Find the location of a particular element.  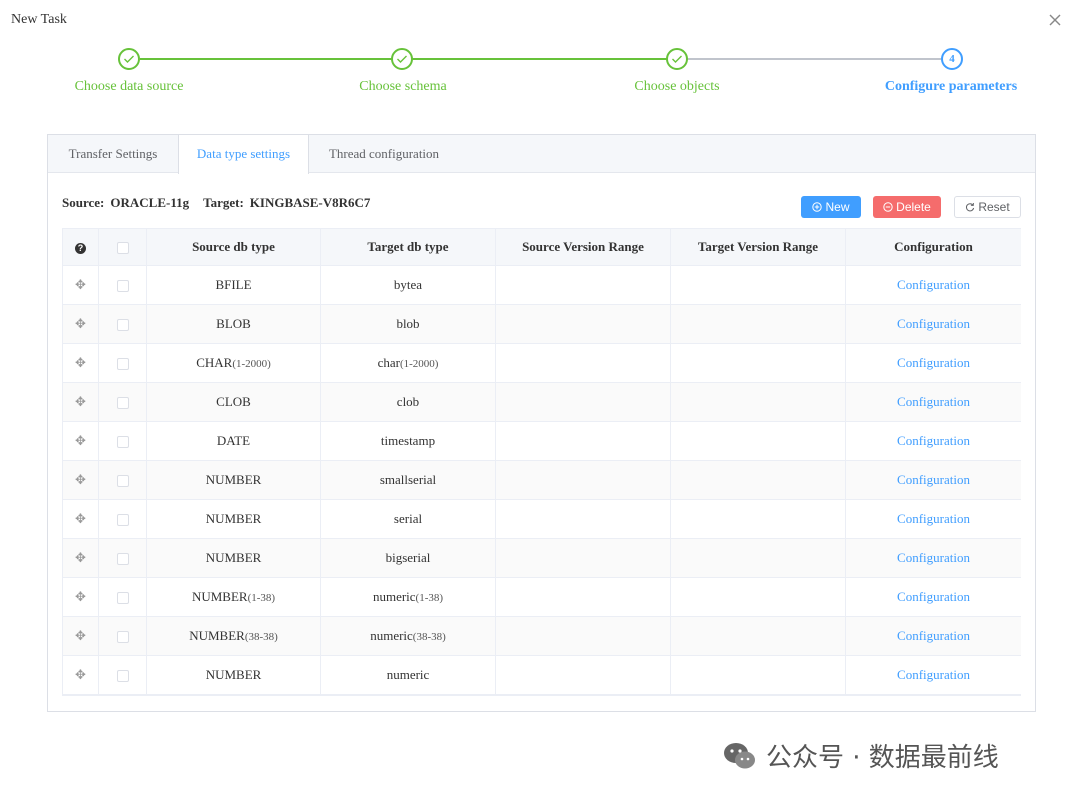

table-row: ✥ NUMBER serial Configuration is located at coordinates (541, 519).